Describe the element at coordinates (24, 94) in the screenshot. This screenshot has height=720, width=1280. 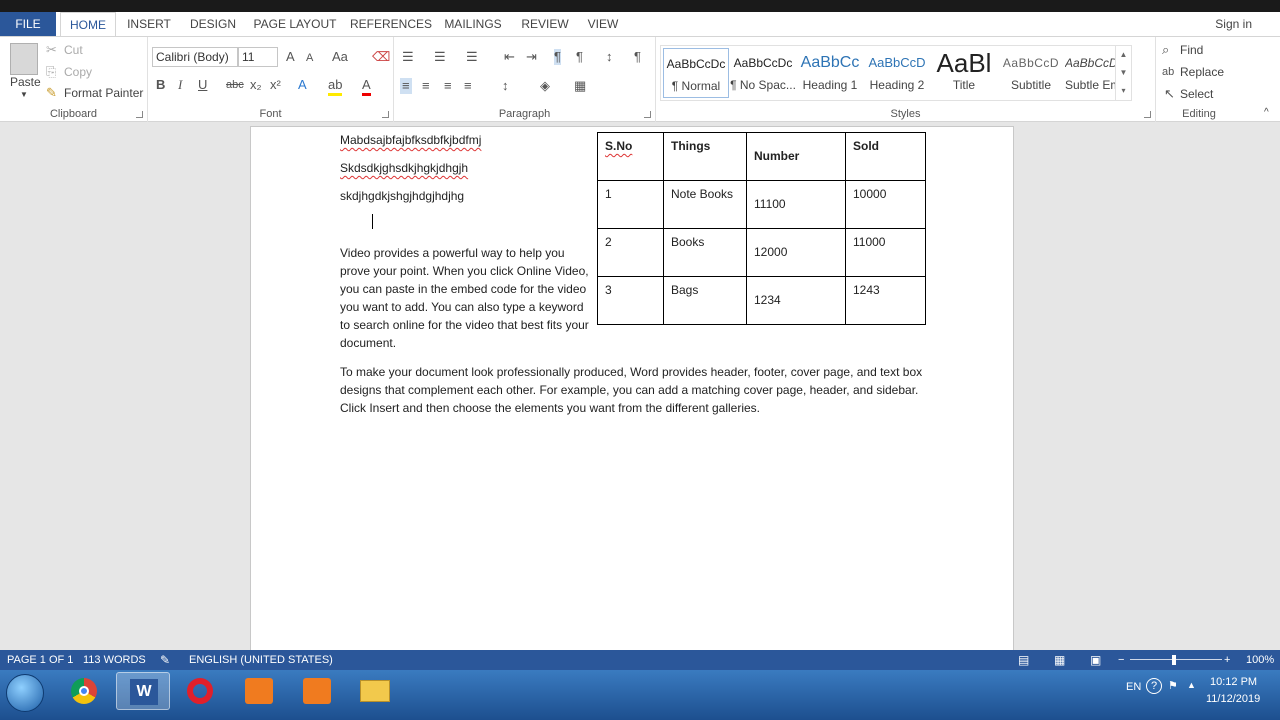
I see `paste-dropdown-icon: ▼` at that location.